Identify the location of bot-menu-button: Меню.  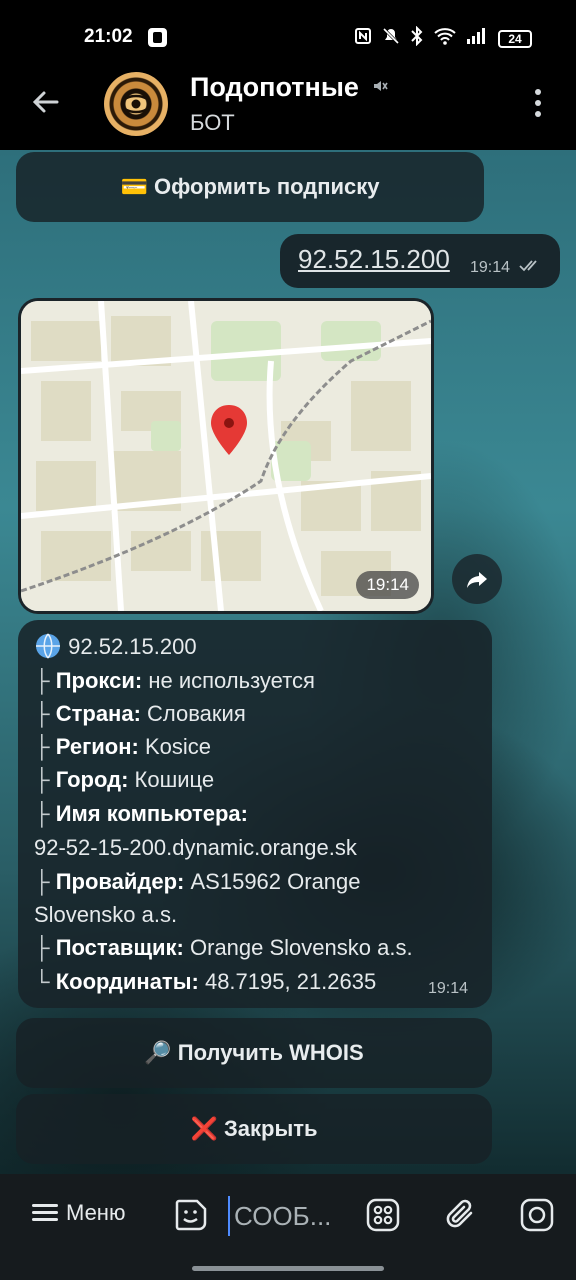
(78, 1213).